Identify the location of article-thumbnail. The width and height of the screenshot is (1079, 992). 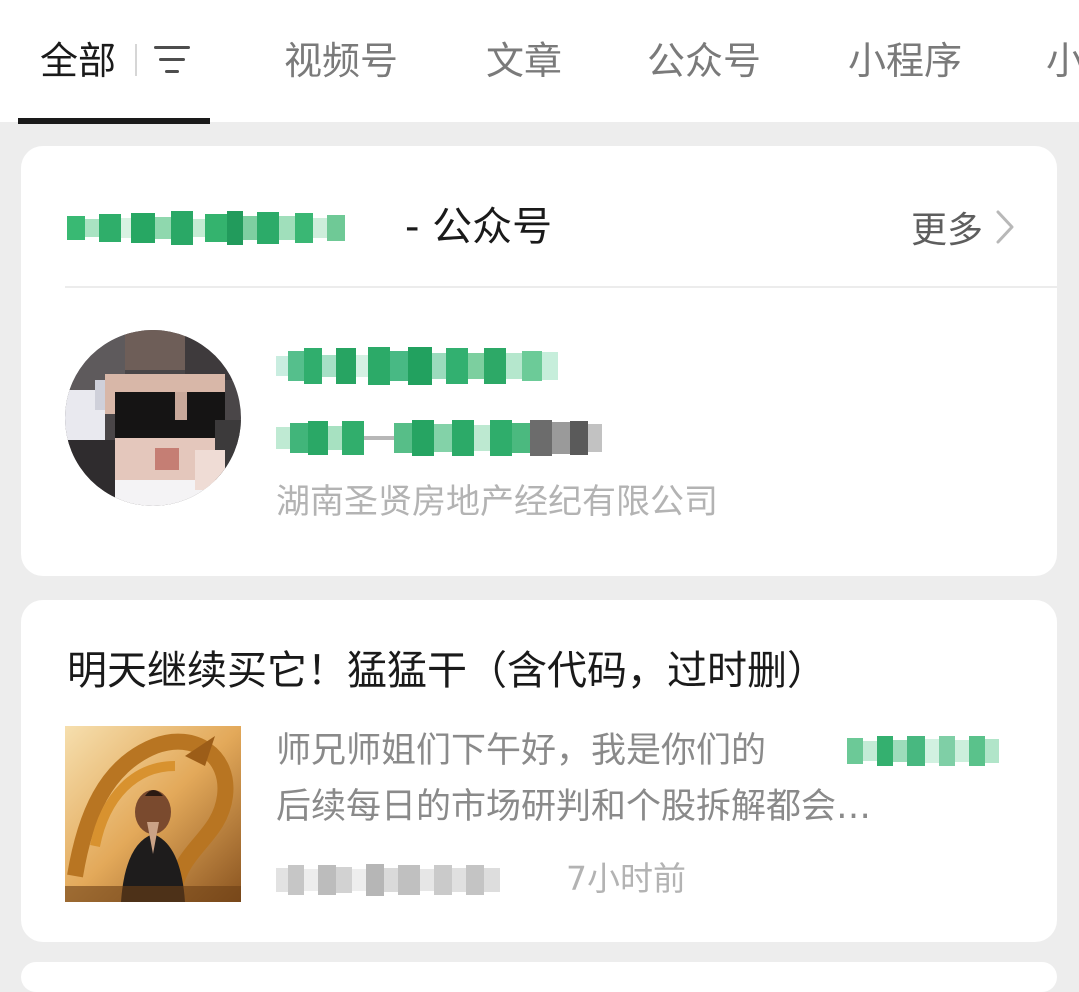
(153, 814).